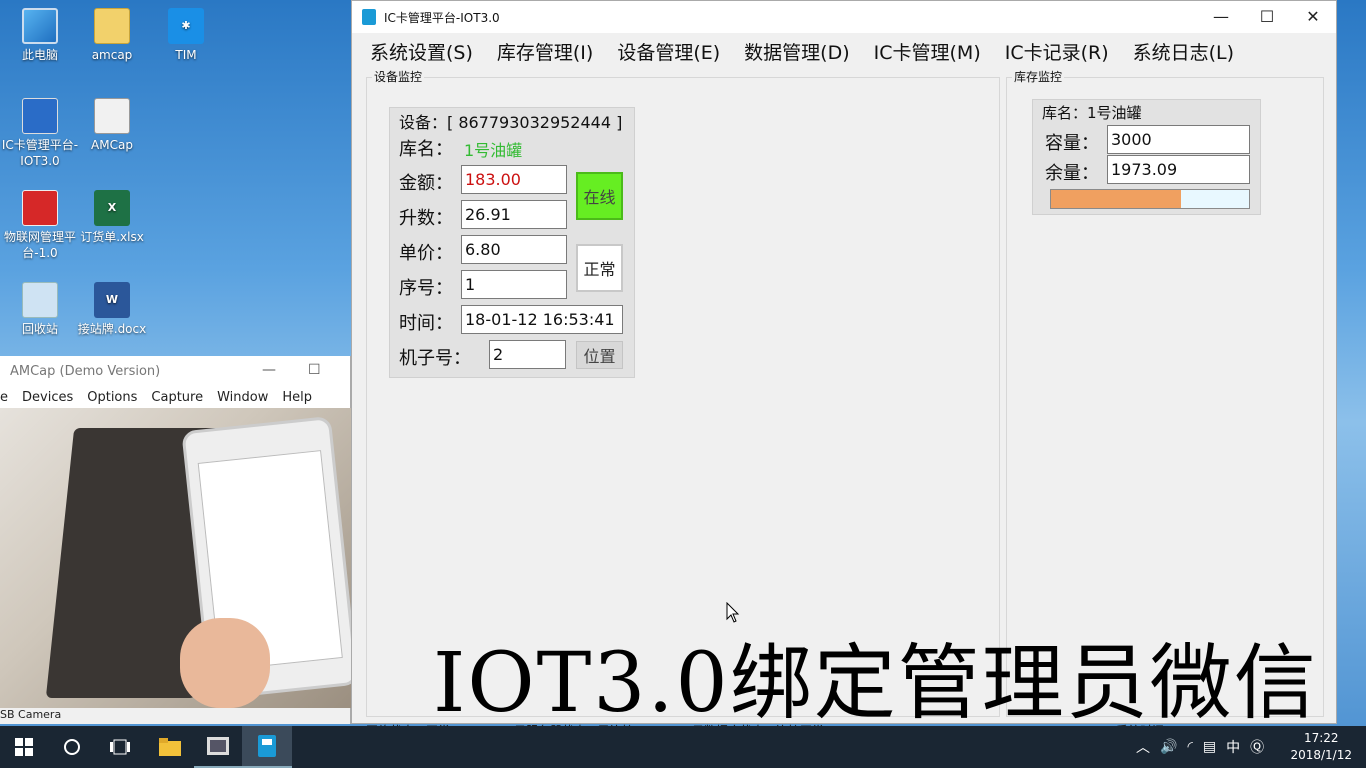 The image size is (1366, 768). Describe the element at coordinates (442, 17) in the screenshot. I see `window-title: IC卡管理平台-IOT3.0` at that location.